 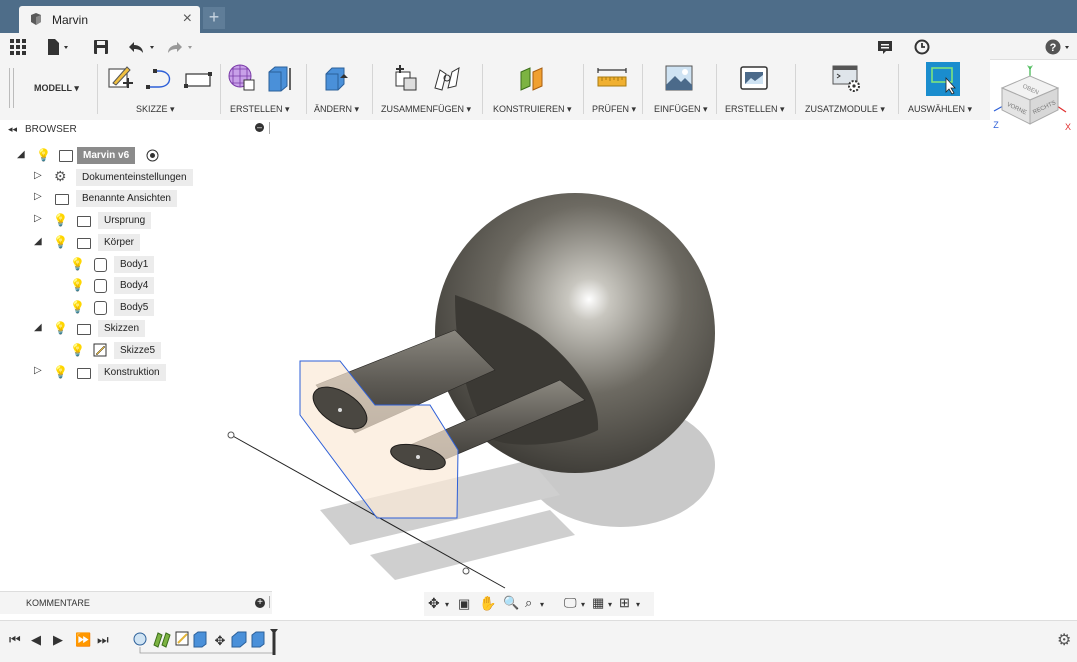 I want to click on workspace-switcher: MODELL ▾, so click(x=56, y=88).